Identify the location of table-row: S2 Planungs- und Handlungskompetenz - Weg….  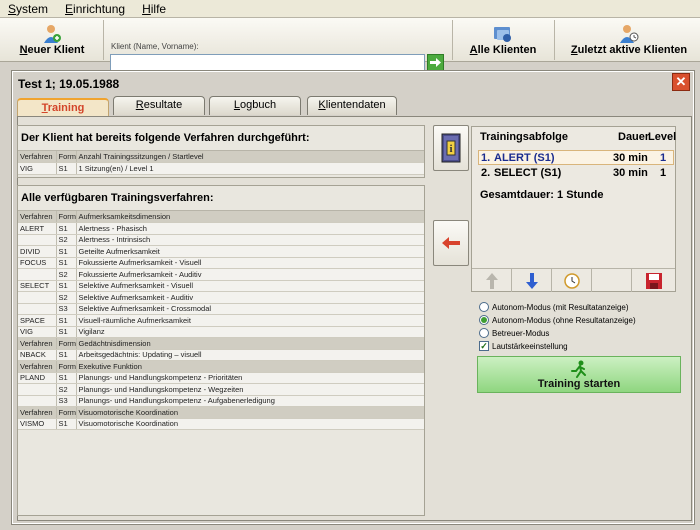
(221, 389).